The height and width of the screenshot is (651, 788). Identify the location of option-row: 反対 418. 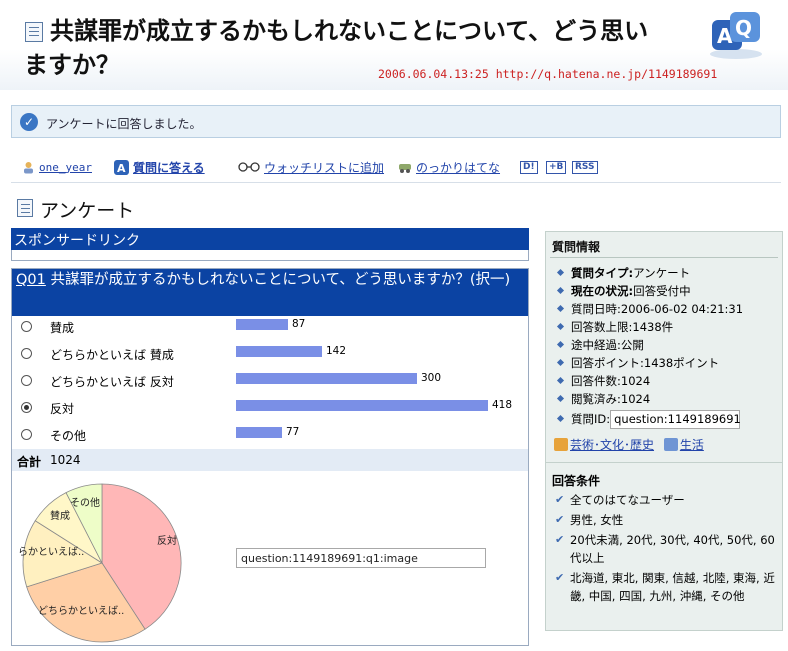
(270, 407).